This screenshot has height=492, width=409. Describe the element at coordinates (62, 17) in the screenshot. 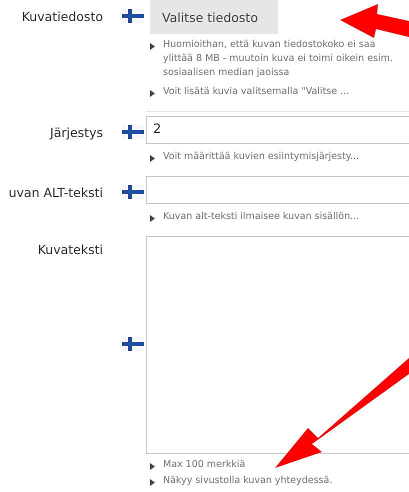

I see `field-label: Kuvatiedosto` at that location.